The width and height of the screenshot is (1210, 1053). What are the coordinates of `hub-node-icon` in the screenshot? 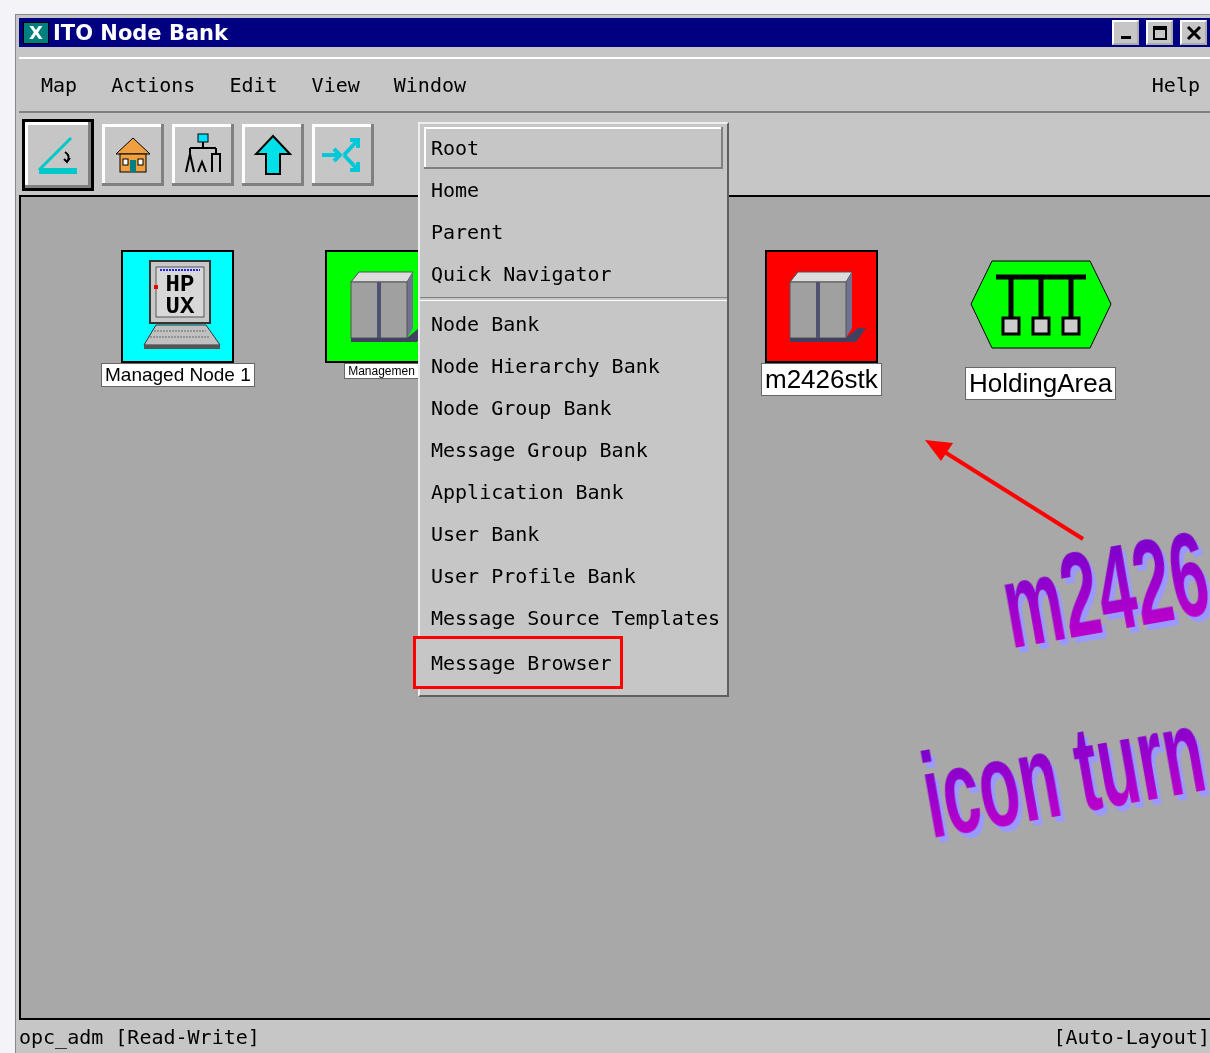 It's located at (1040, 304).